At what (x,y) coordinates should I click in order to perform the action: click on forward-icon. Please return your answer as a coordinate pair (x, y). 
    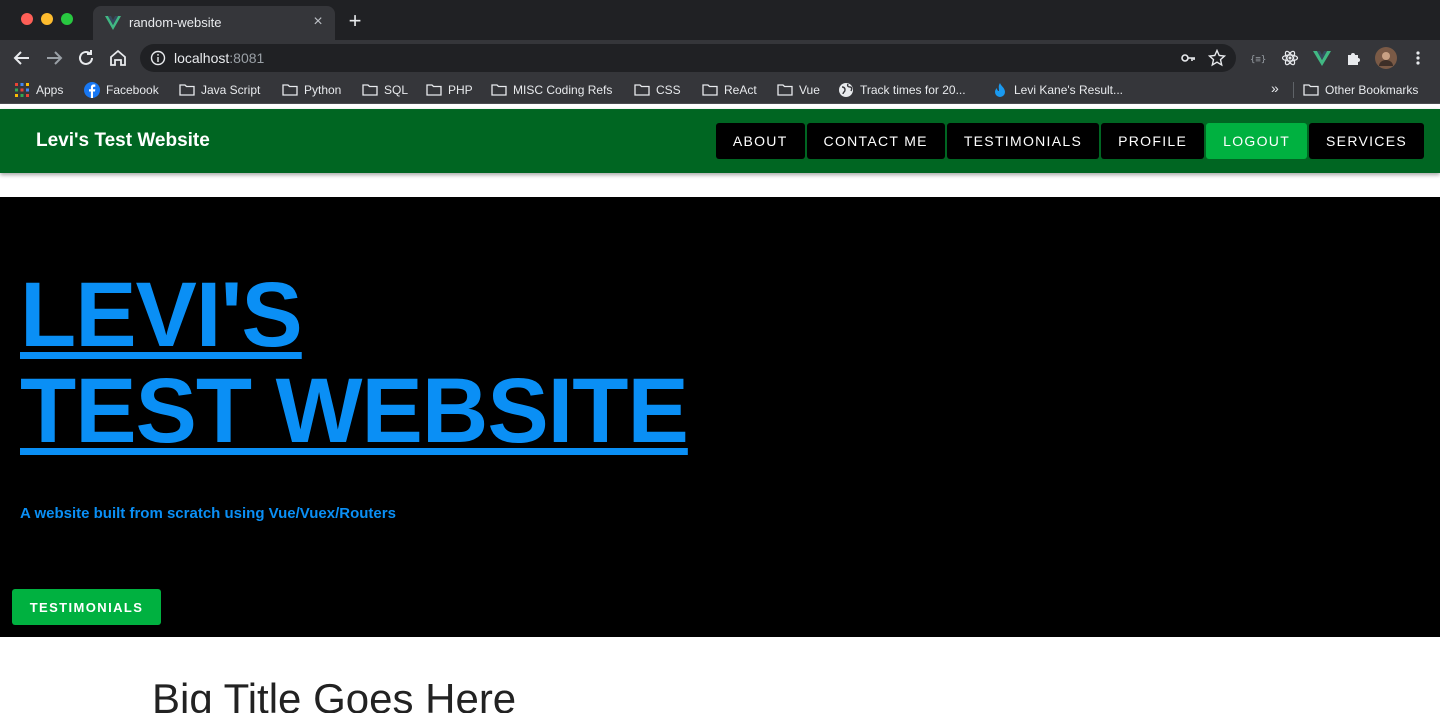
    Looking at the image, I should click on (54, 58).